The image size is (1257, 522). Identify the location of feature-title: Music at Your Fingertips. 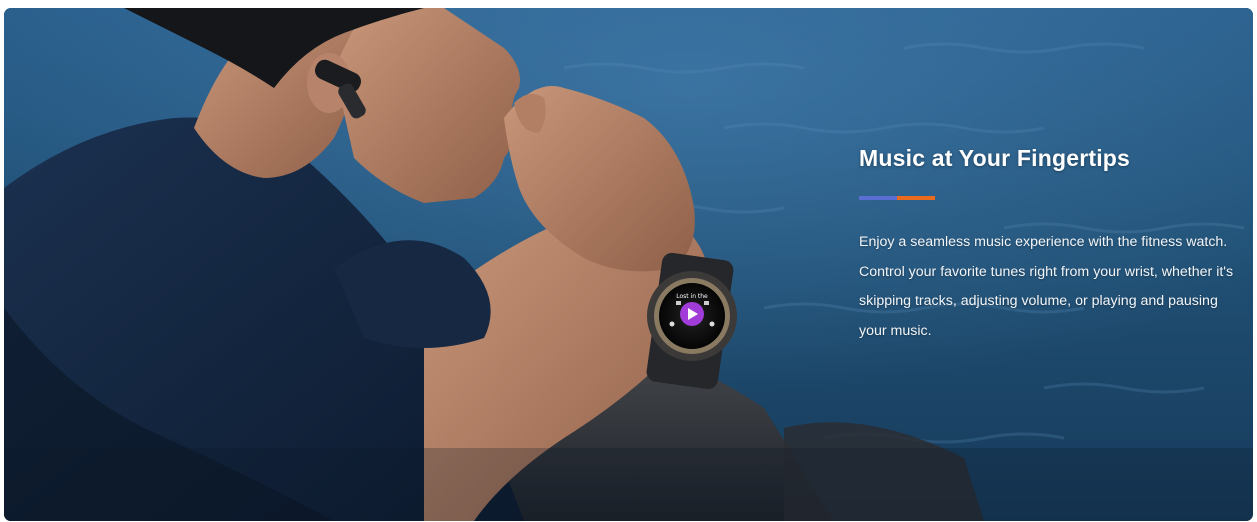
(995, 158).